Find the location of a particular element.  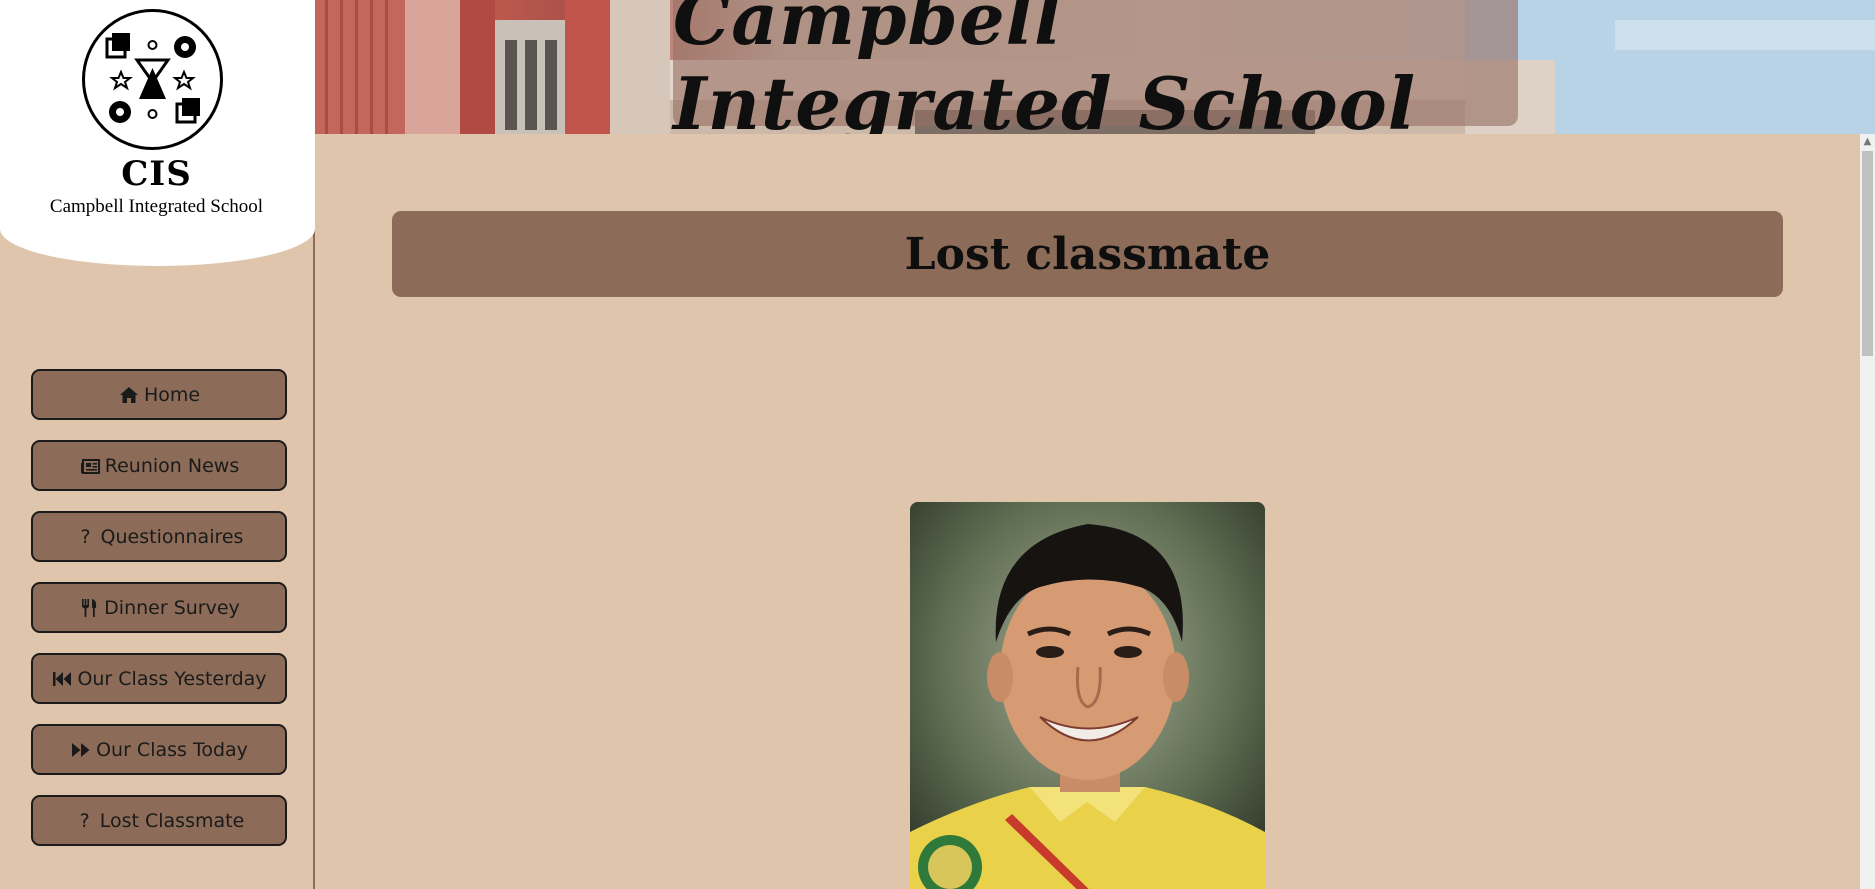

nav-item-home: Home is located at coordinates (159, 394).